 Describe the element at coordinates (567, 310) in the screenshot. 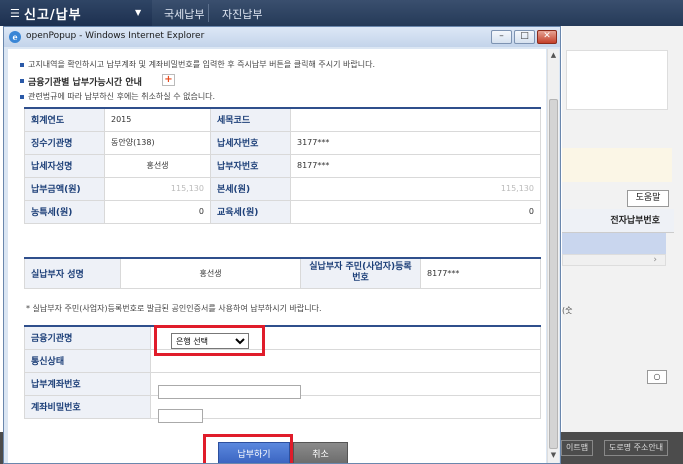

I see `background-text: (숫` at that location.